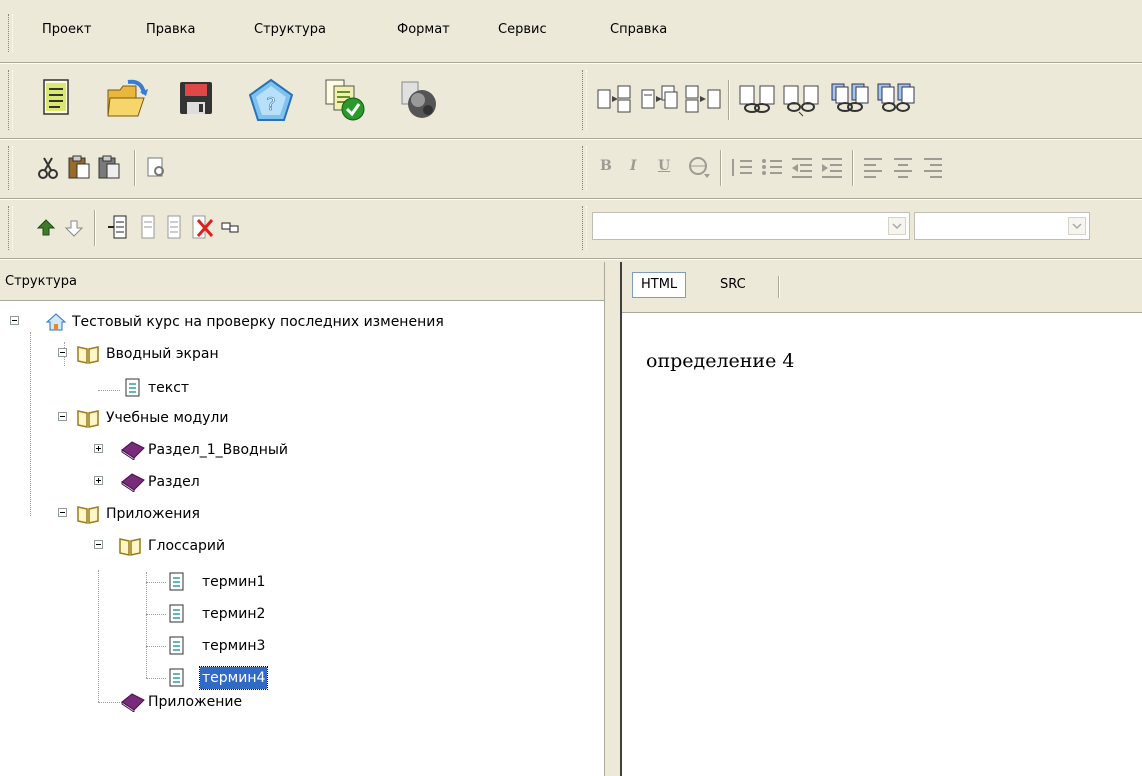 The width and height of the screenshot is (1142, 776). Describe the element at coordinates (302, 678) in the screenshot. I see `tree-node-term4: термин4` at that location.